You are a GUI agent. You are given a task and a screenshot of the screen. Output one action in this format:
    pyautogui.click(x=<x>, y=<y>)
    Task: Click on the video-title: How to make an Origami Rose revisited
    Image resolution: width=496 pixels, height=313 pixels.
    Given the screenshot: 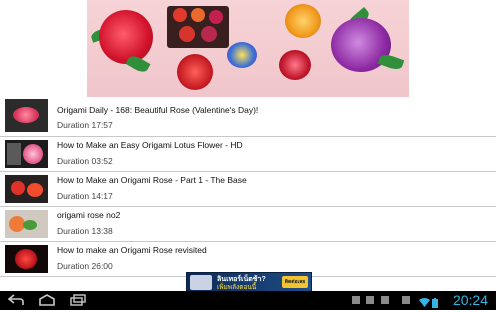 What is the action you would take?
    pyautogui.click(x=132, y=250)
    